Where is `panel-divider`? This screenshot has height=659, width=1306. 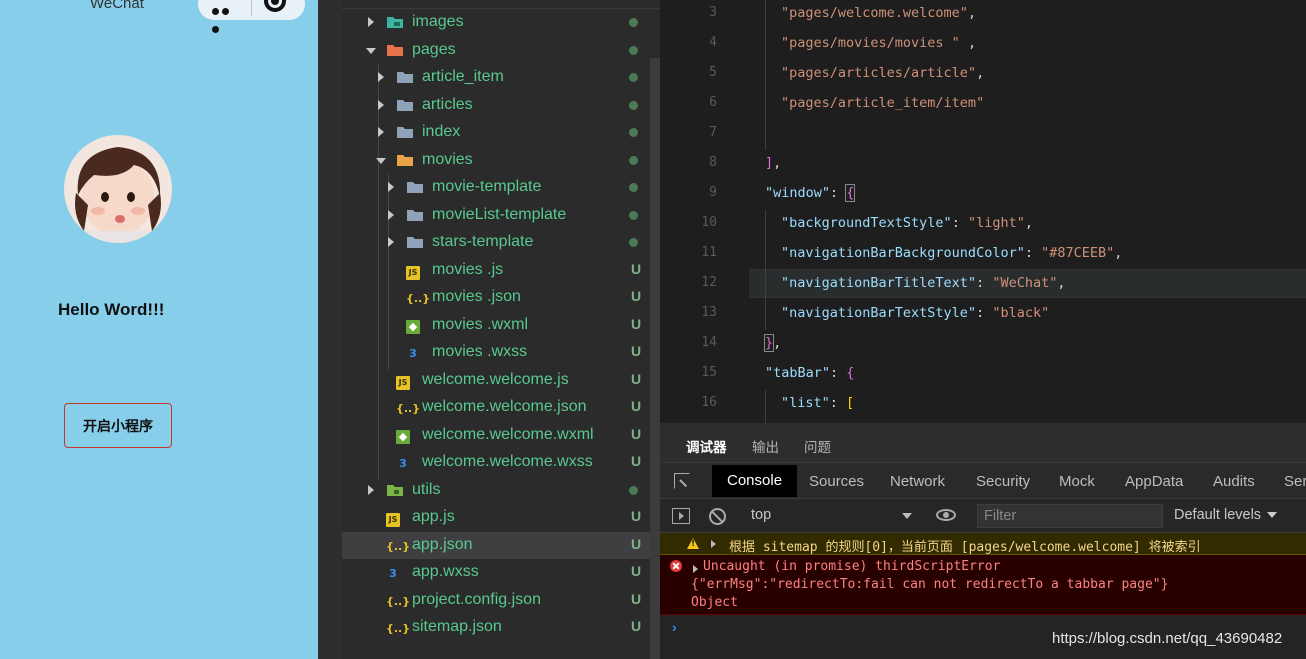
panel-divider is located at coordinates (330, 329).